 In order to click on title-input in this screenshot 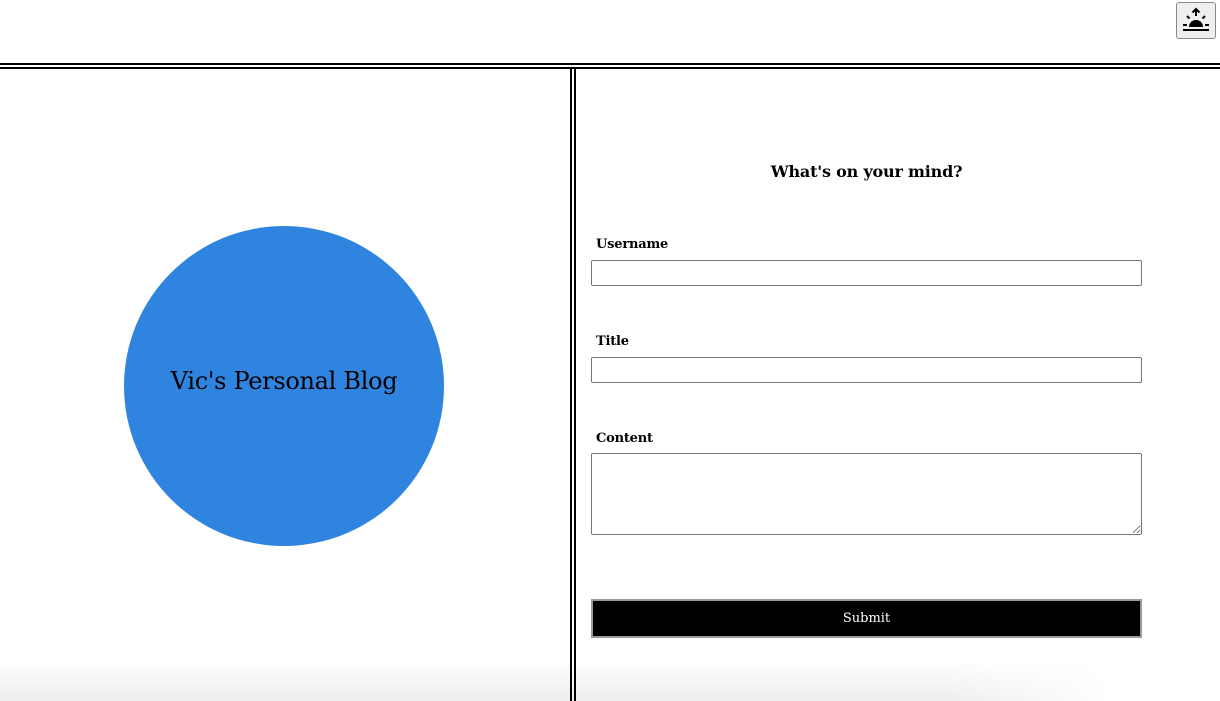, I will do `click(866, 370)`.